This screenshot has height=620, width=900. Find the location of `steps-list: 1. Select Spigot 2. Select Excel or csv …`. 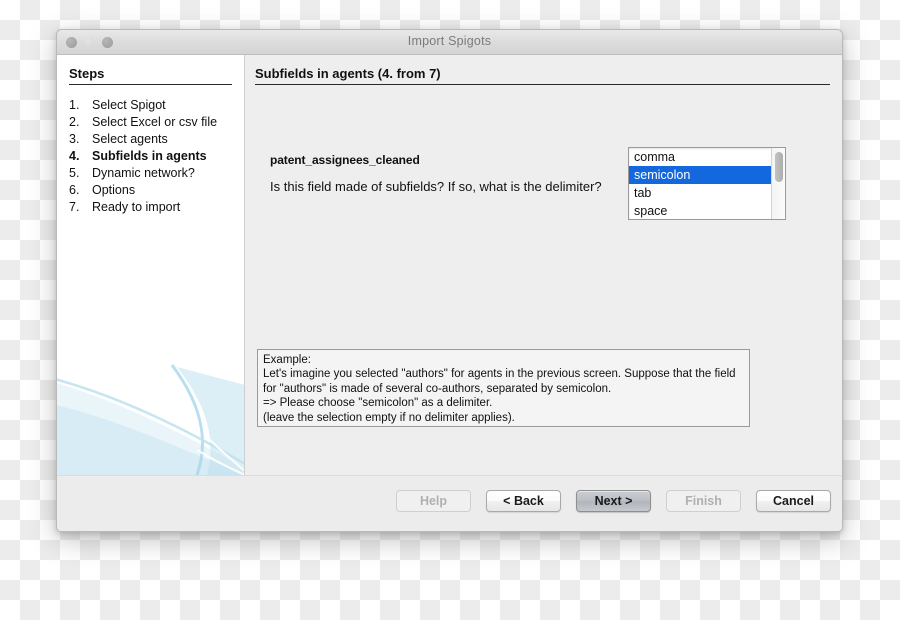

steps-list: 1. Select Spigot 2. Select Excel or csv … is located at coordinates (150, 156).